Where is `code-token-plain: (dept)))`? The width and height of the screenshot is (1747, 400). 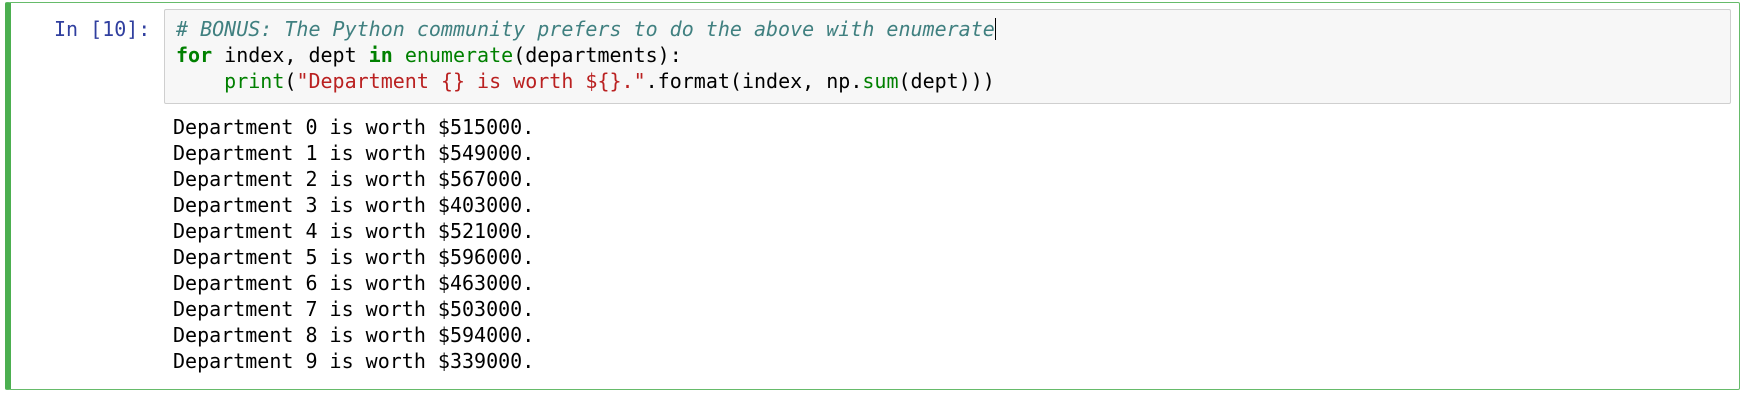 code-token-plain: (dept))) is located at coordinates (946, 81).